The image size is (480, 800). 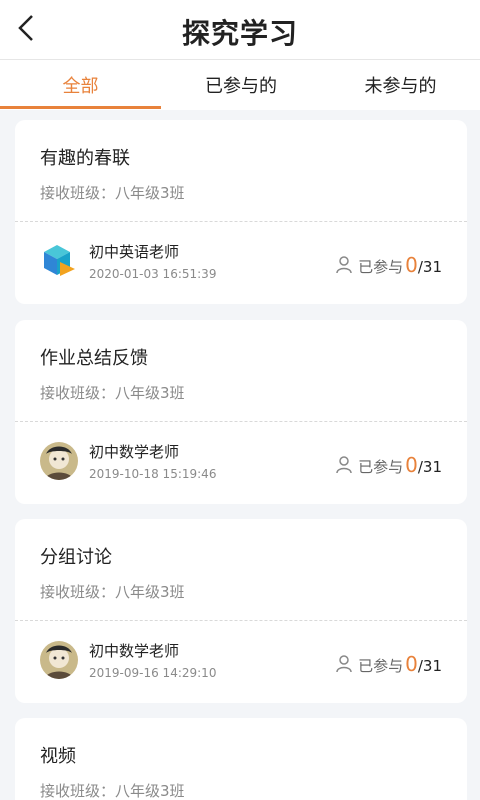 I want to click on tab-all: 全部, so click(x=80, y=85).